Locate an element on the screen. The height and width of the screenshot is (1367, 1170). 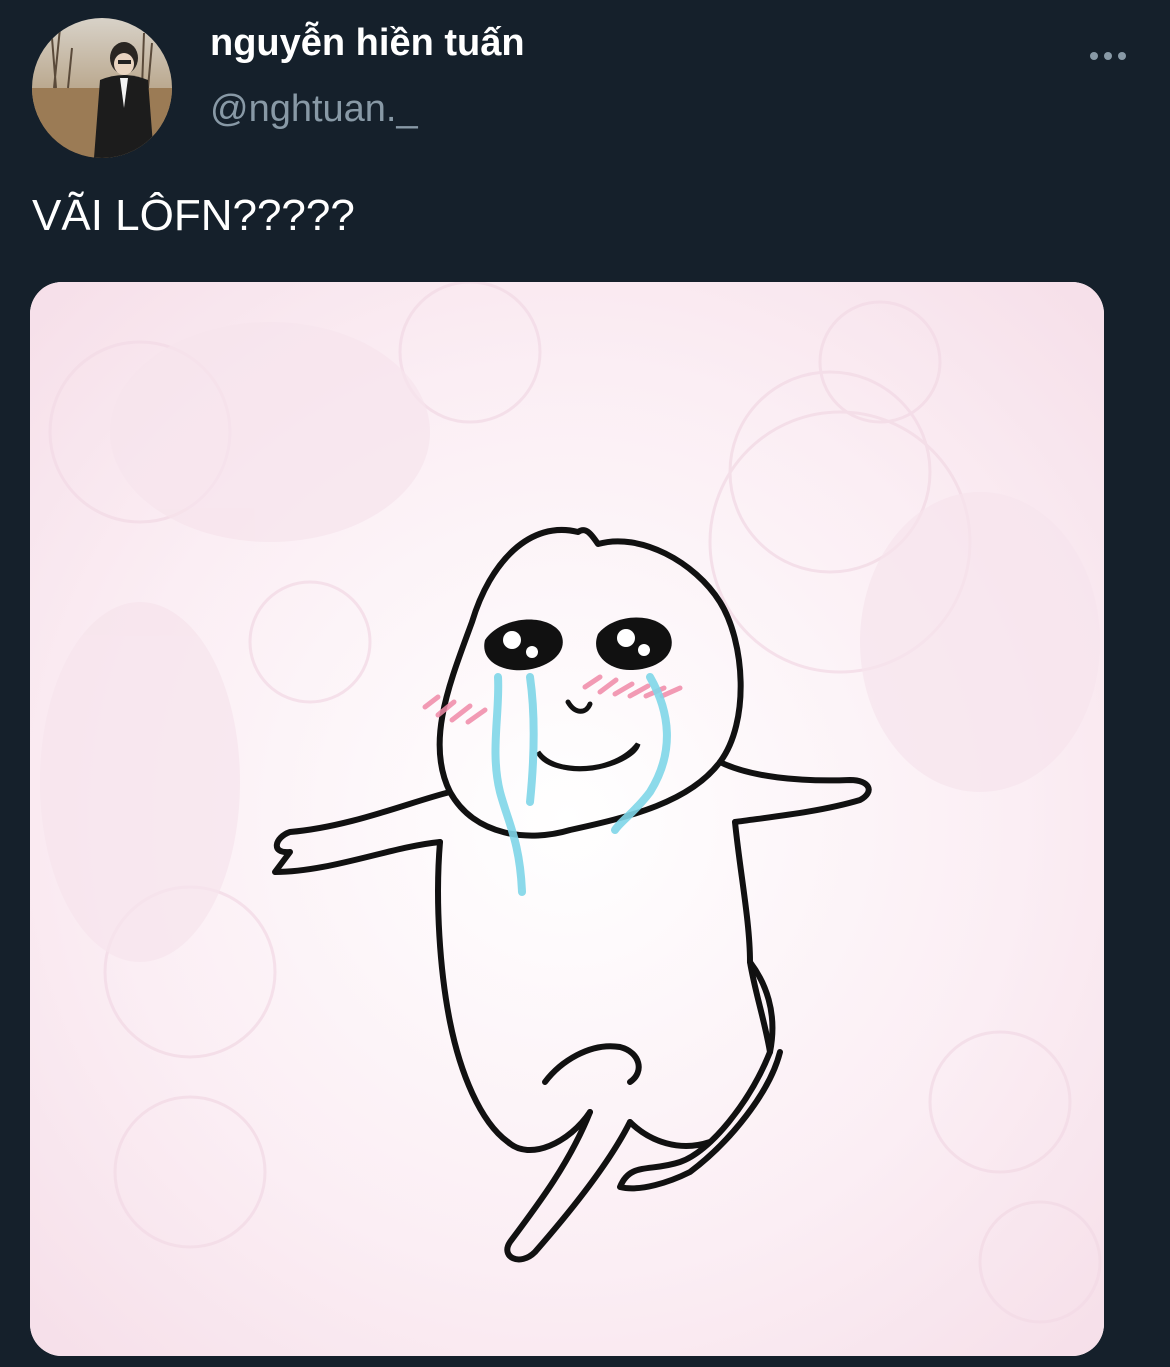
author-handle: @nghtuan._ is located at coordinates (314, 109).